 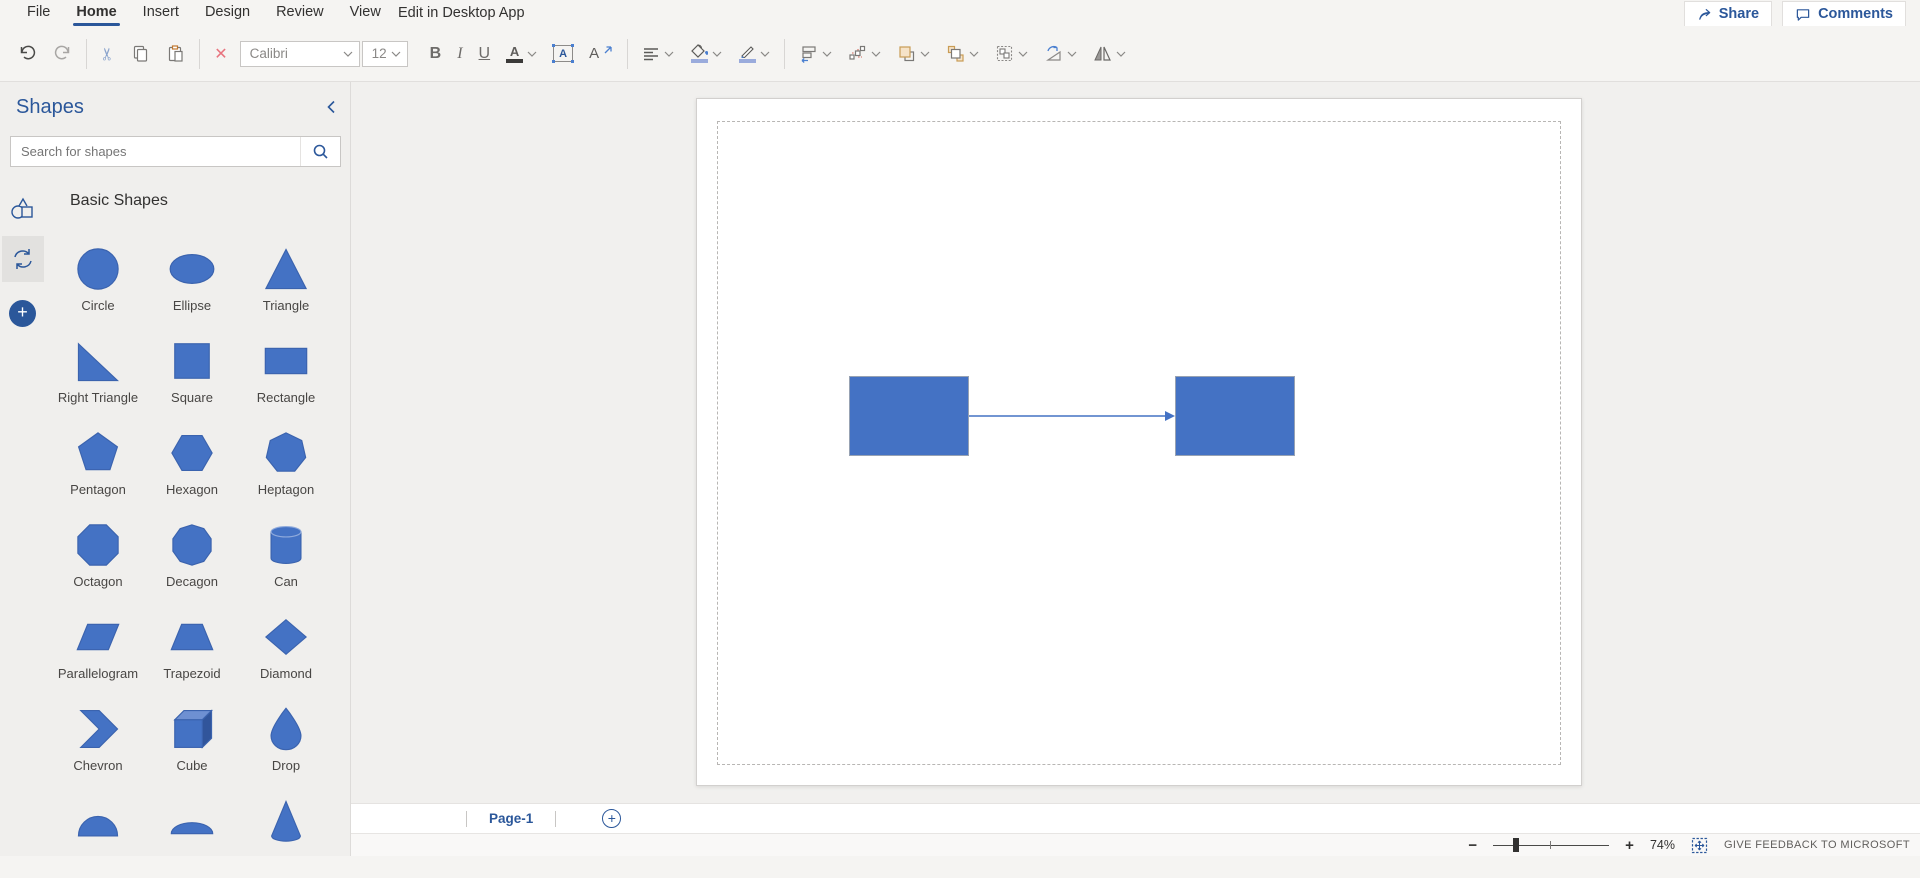 What do you see at coordinates (119, 200) in the screenshot?
I see `shapes-section-title: Basic Shapes` at bounding box center [119, 200].